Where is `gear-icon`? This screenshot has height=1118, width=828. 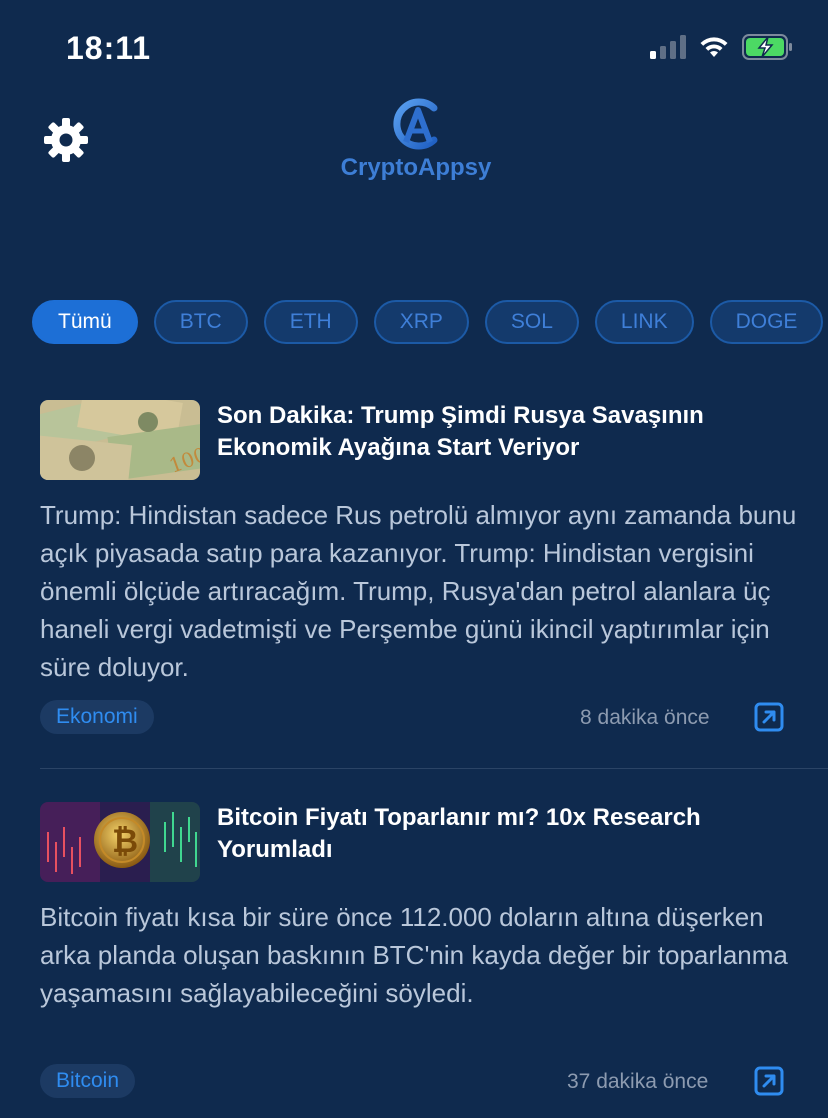
gear-icon is located at coordinates (66, 140).